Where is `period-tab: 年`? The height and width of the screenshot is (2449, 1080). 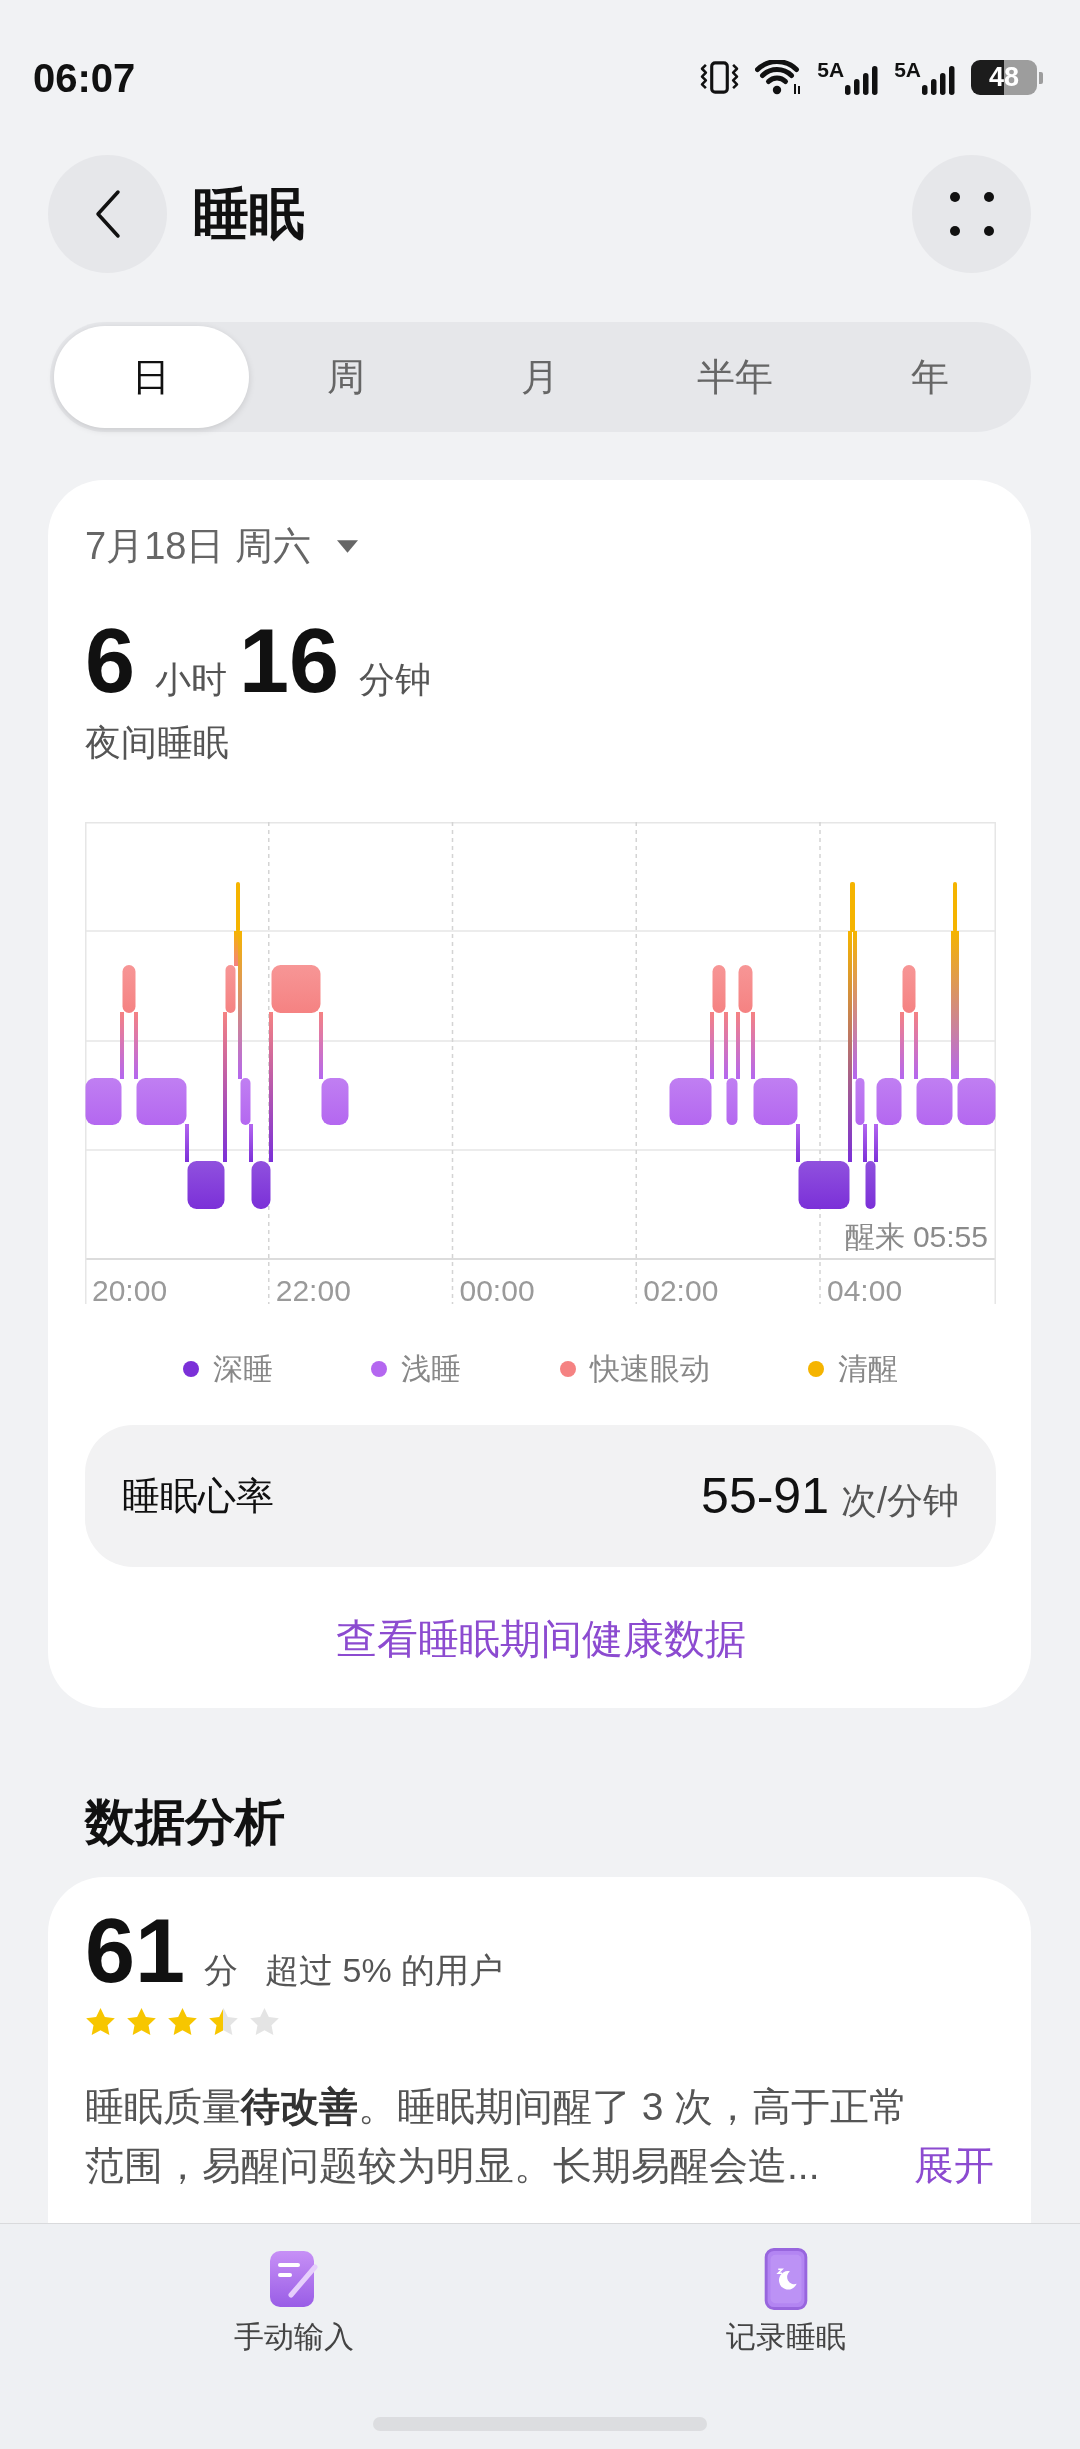
period-tab: 年 is located at coordinates (929, 377).